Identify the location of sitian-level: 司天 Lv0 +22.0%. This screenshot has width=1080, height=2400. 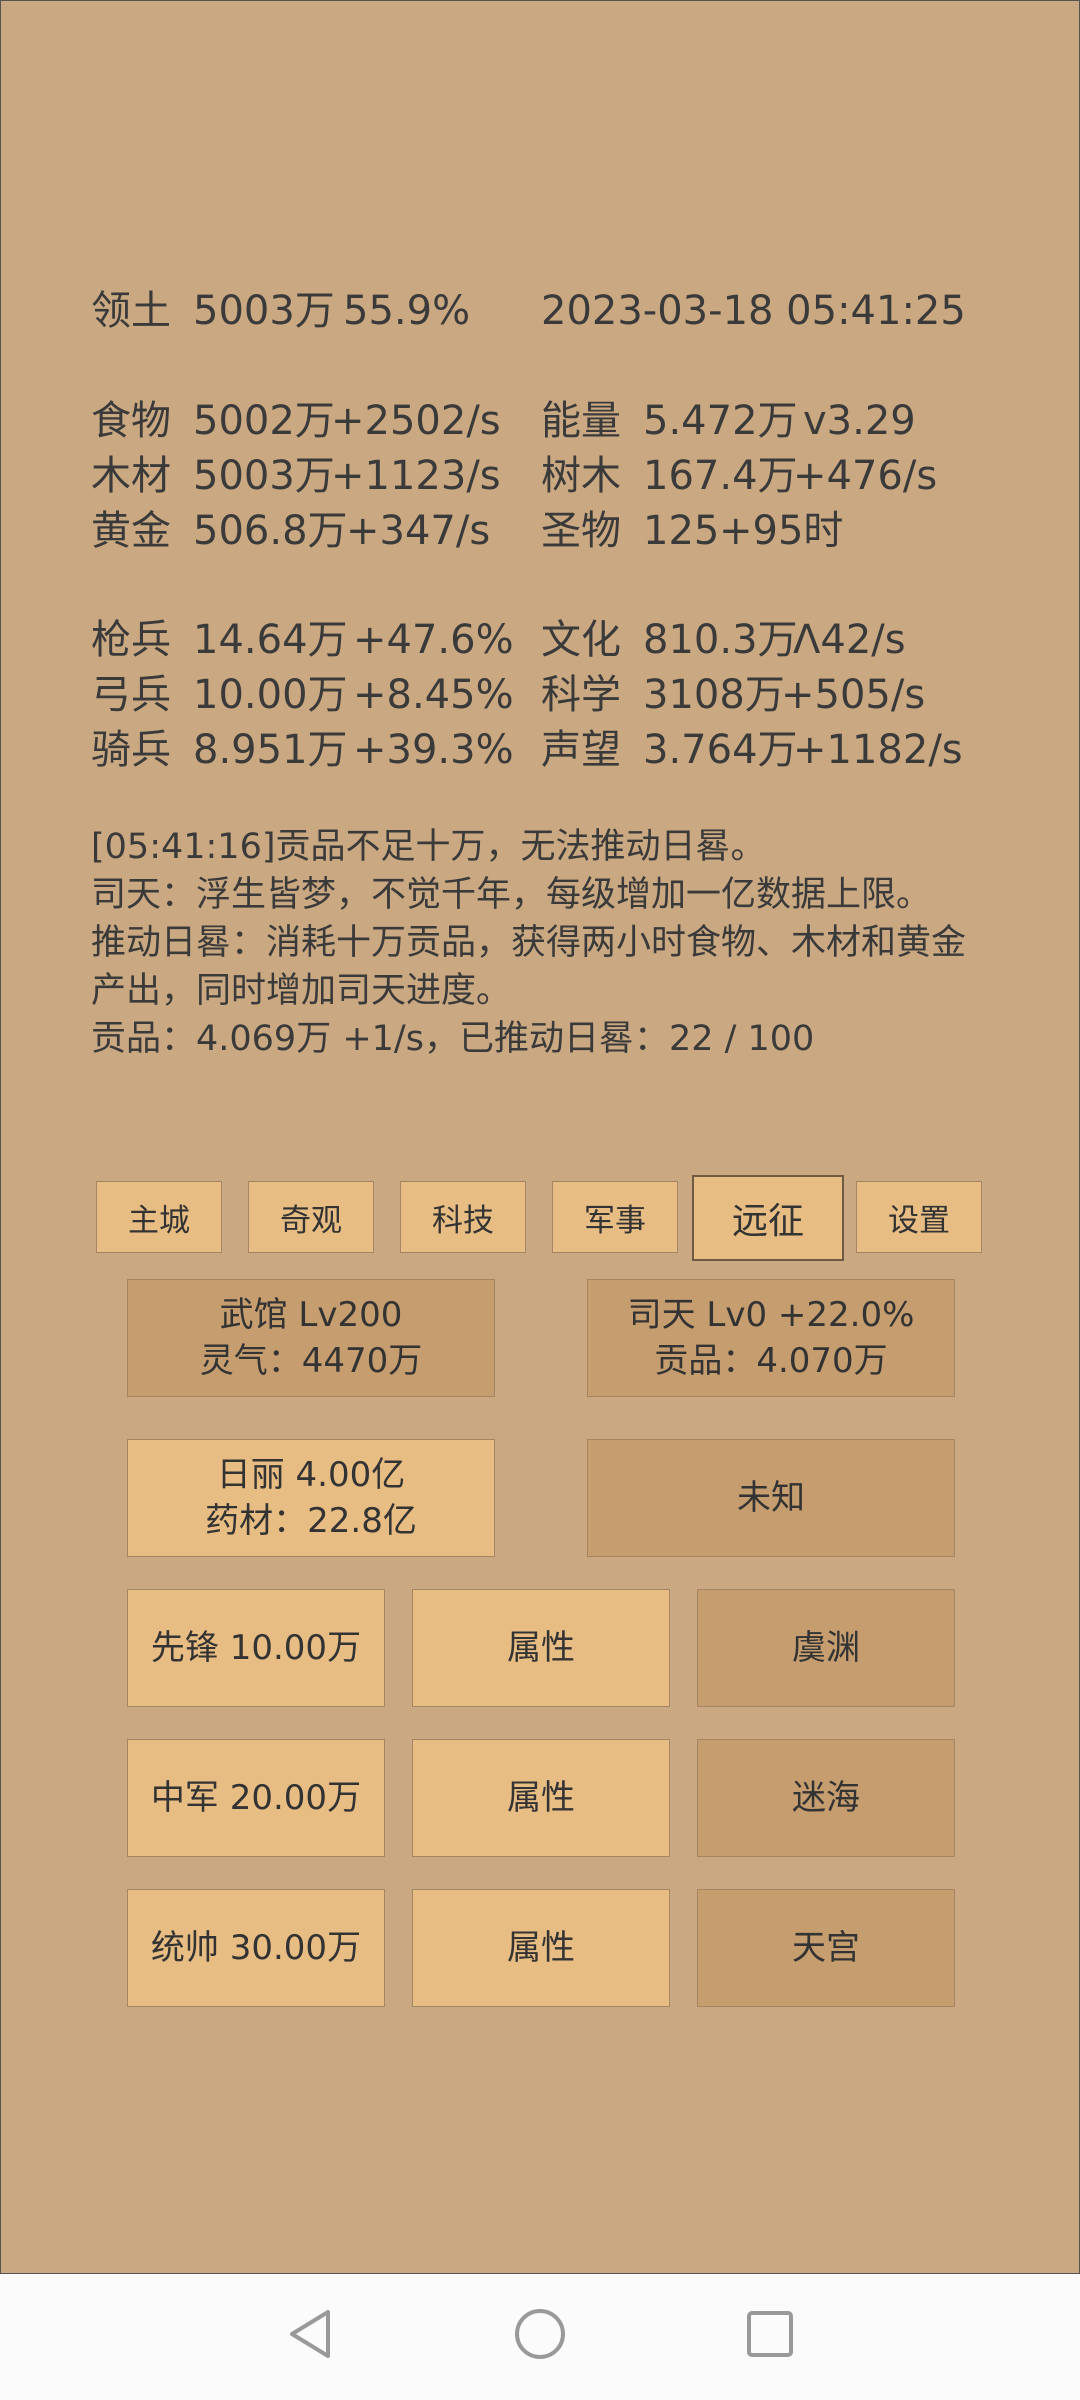
(771, 1315).